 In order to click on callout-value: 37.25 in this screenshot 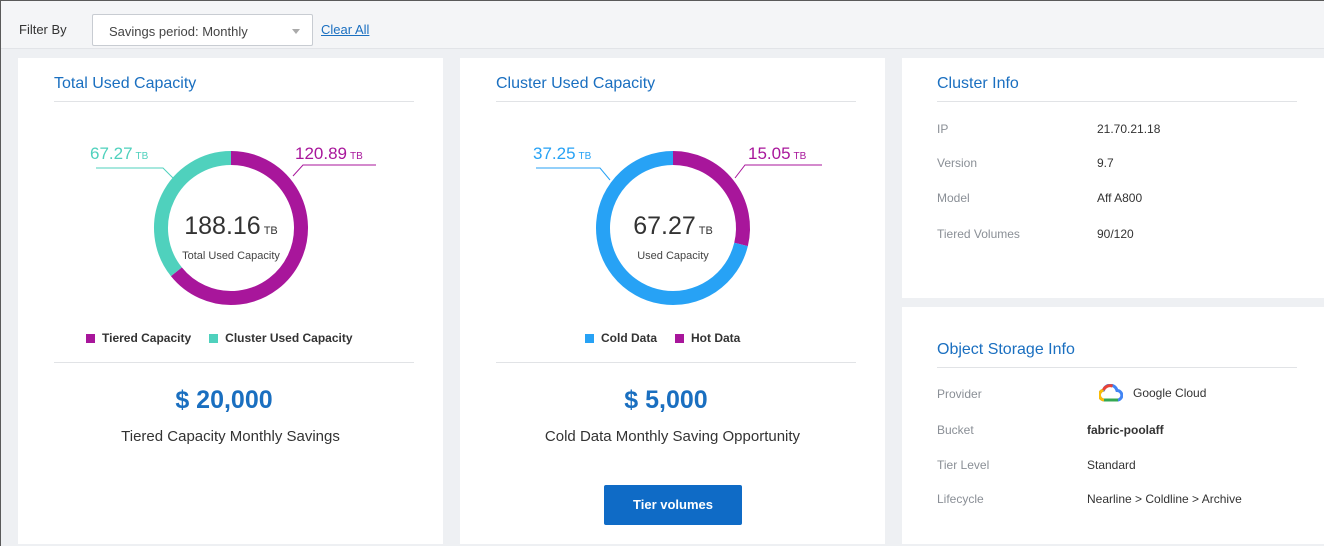, I will do `click(554, 153)`.